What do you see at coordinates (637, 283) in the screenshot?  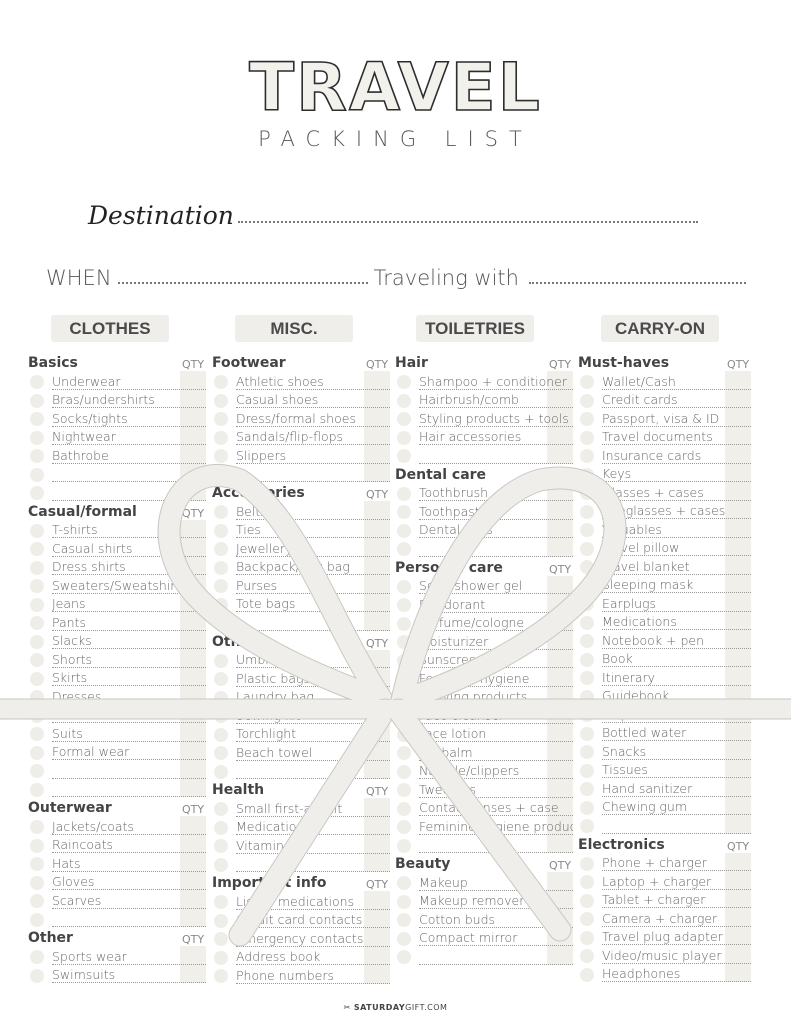 I see `traveling-with-input-line` at bounding box center [637, 283].